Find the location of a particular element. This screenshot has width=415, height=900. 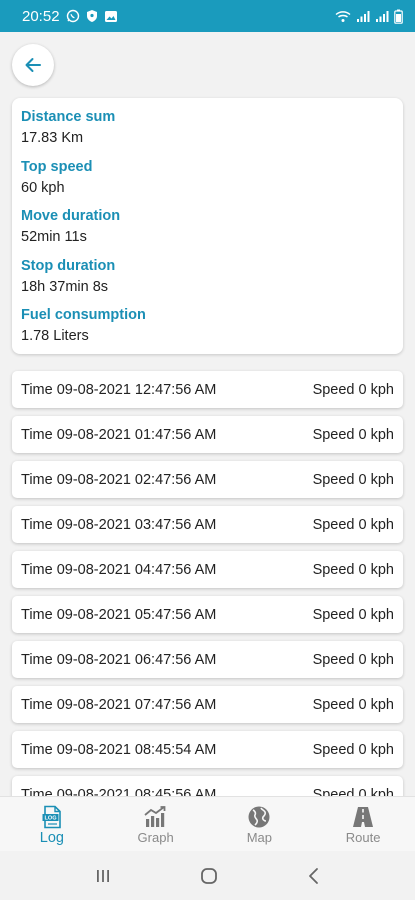

nav-item-graph: Graph is located at coordinates (156, 824).